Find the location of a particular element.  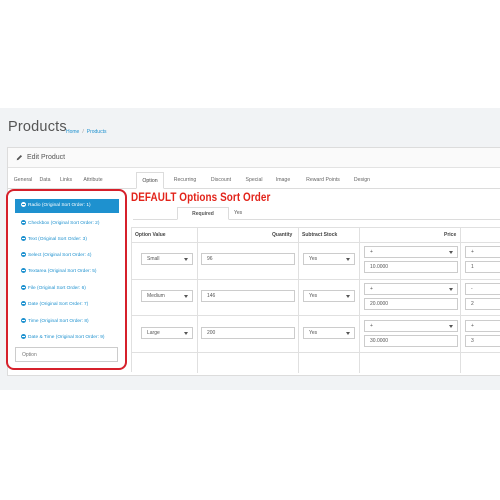

option-item-date: Date (Original Sort Order: 7) is located at coordinates (67, 305).